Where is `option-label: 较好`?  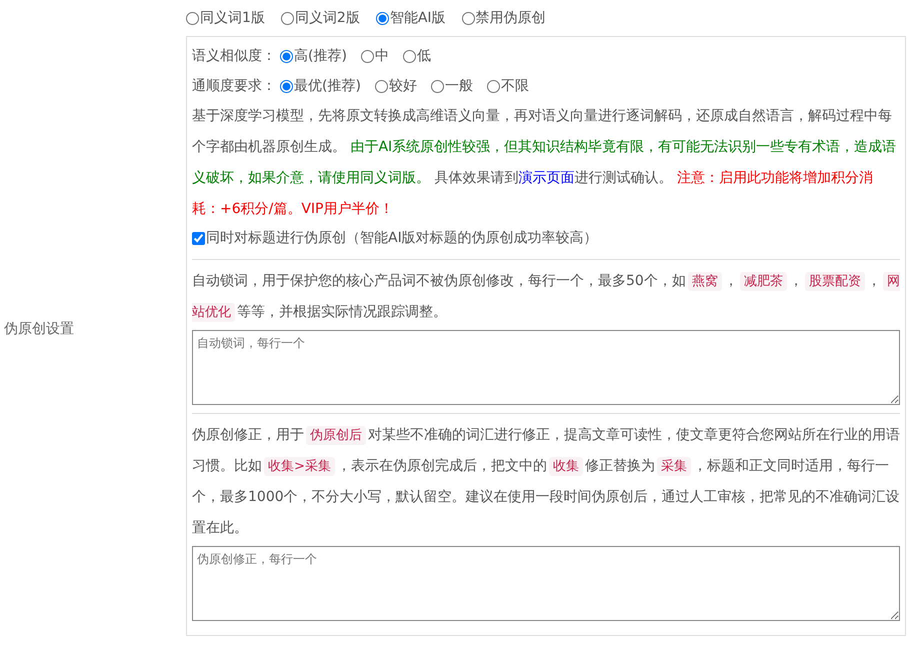
option-label: 较好 is located at coordinates (402, 86).